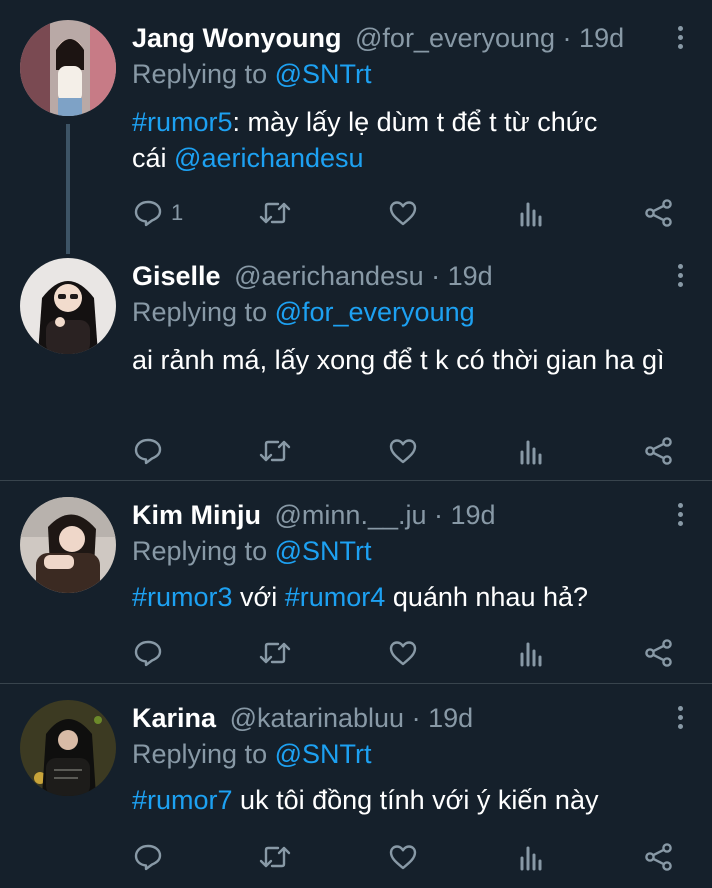 The image size is (712, 888). Describe the element at coordinates (329, 276) in the screenshot. I see `username: @aerichandesu` at that location.